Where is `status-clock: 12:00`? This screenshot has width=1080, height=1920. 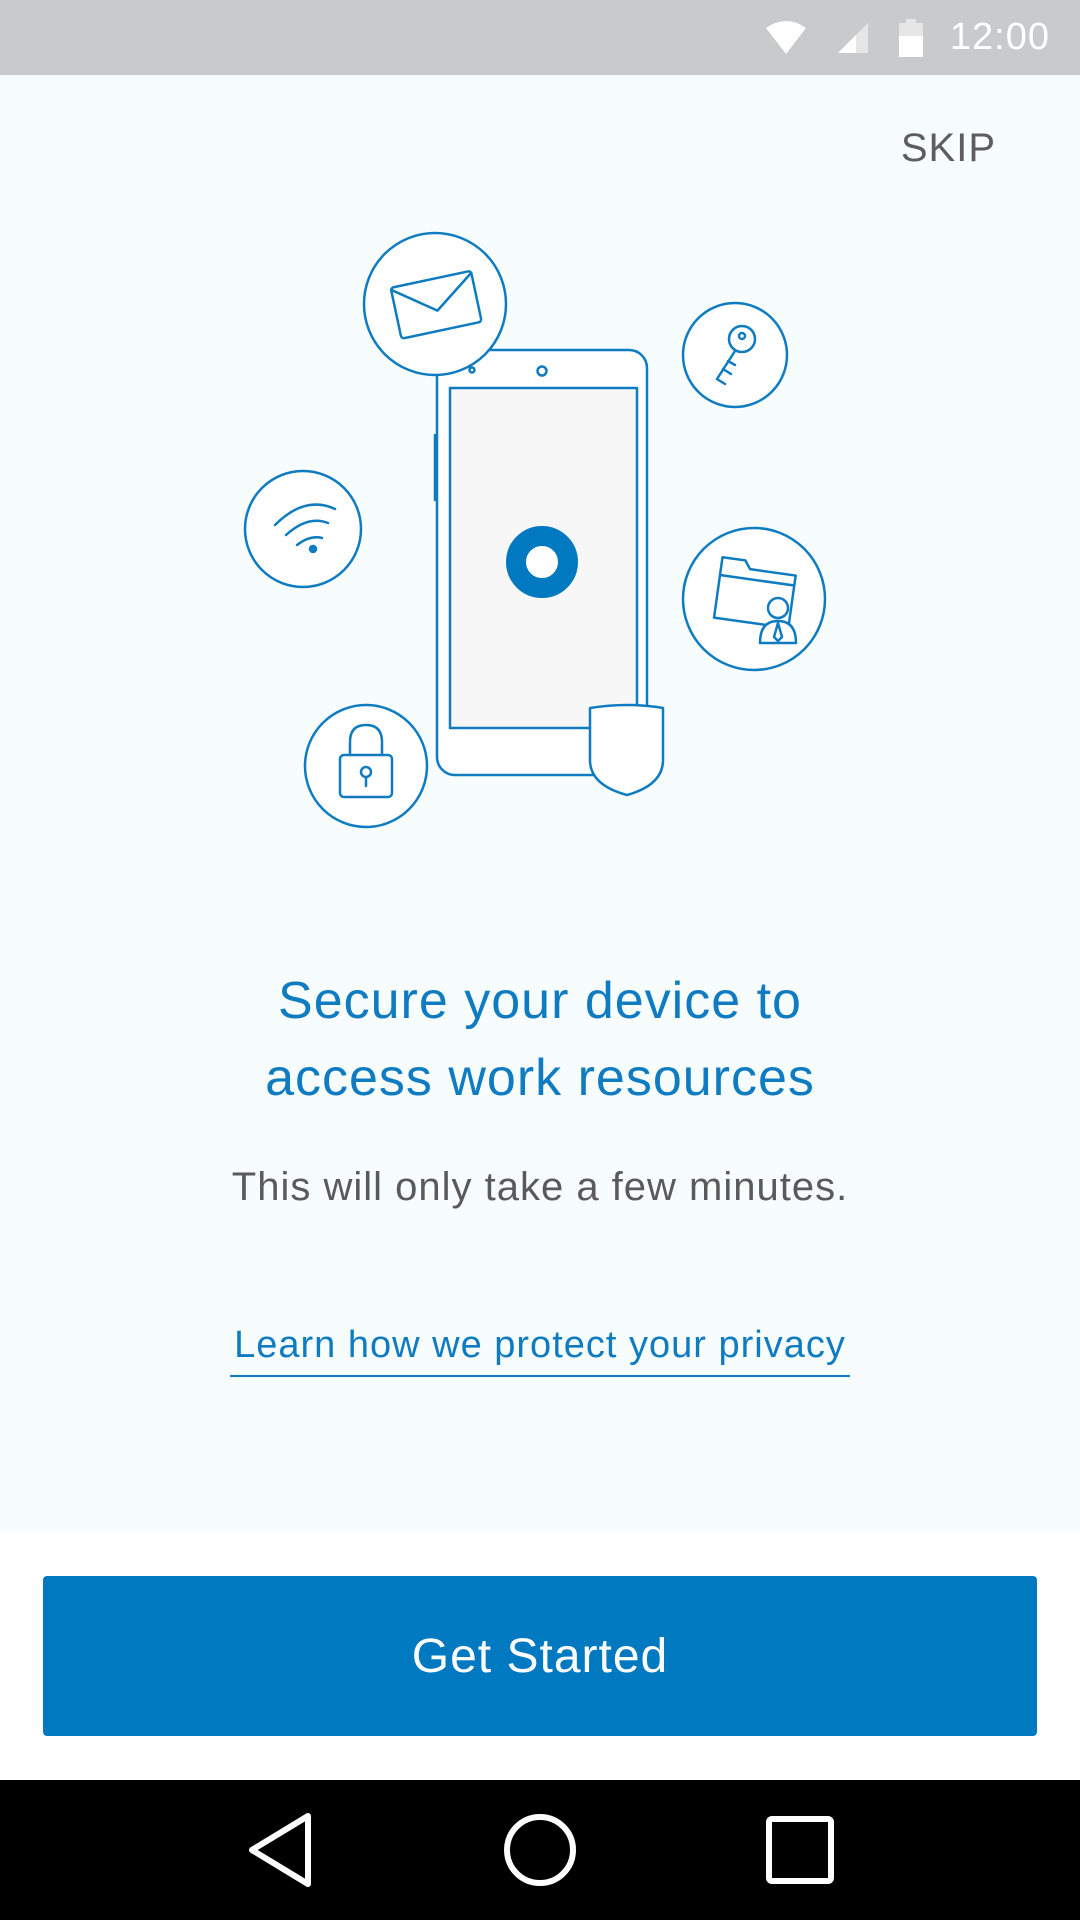 status-clock: 12:00 is located at coordinates (999, 37).